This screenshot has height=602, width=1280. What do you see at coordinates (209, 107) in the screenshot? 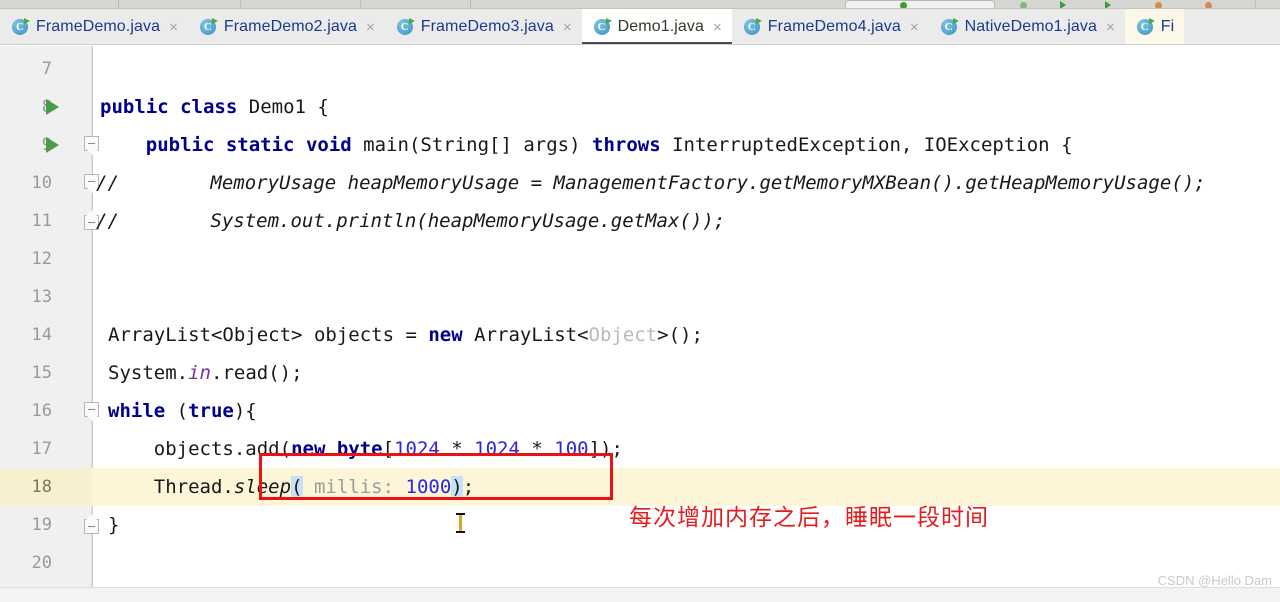
I see `token-keyword: class` at bounding box center [209, 107].